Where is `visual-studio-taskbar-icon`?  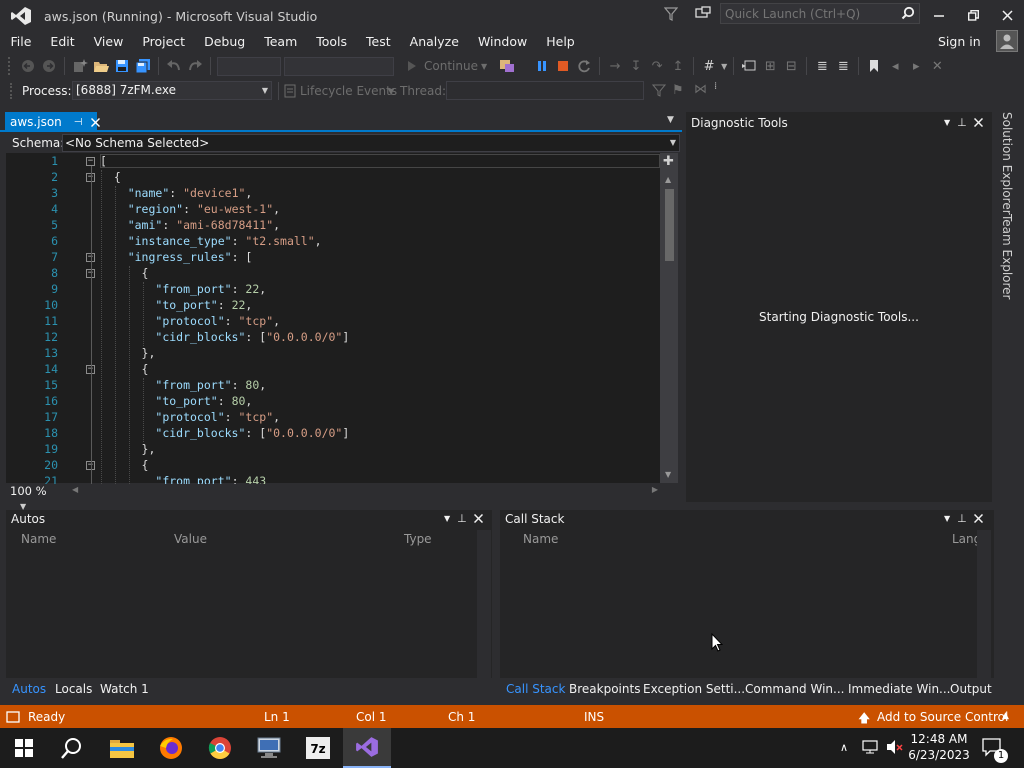 visual-studio-taskbar-icon is located at coordinates (367, 748).